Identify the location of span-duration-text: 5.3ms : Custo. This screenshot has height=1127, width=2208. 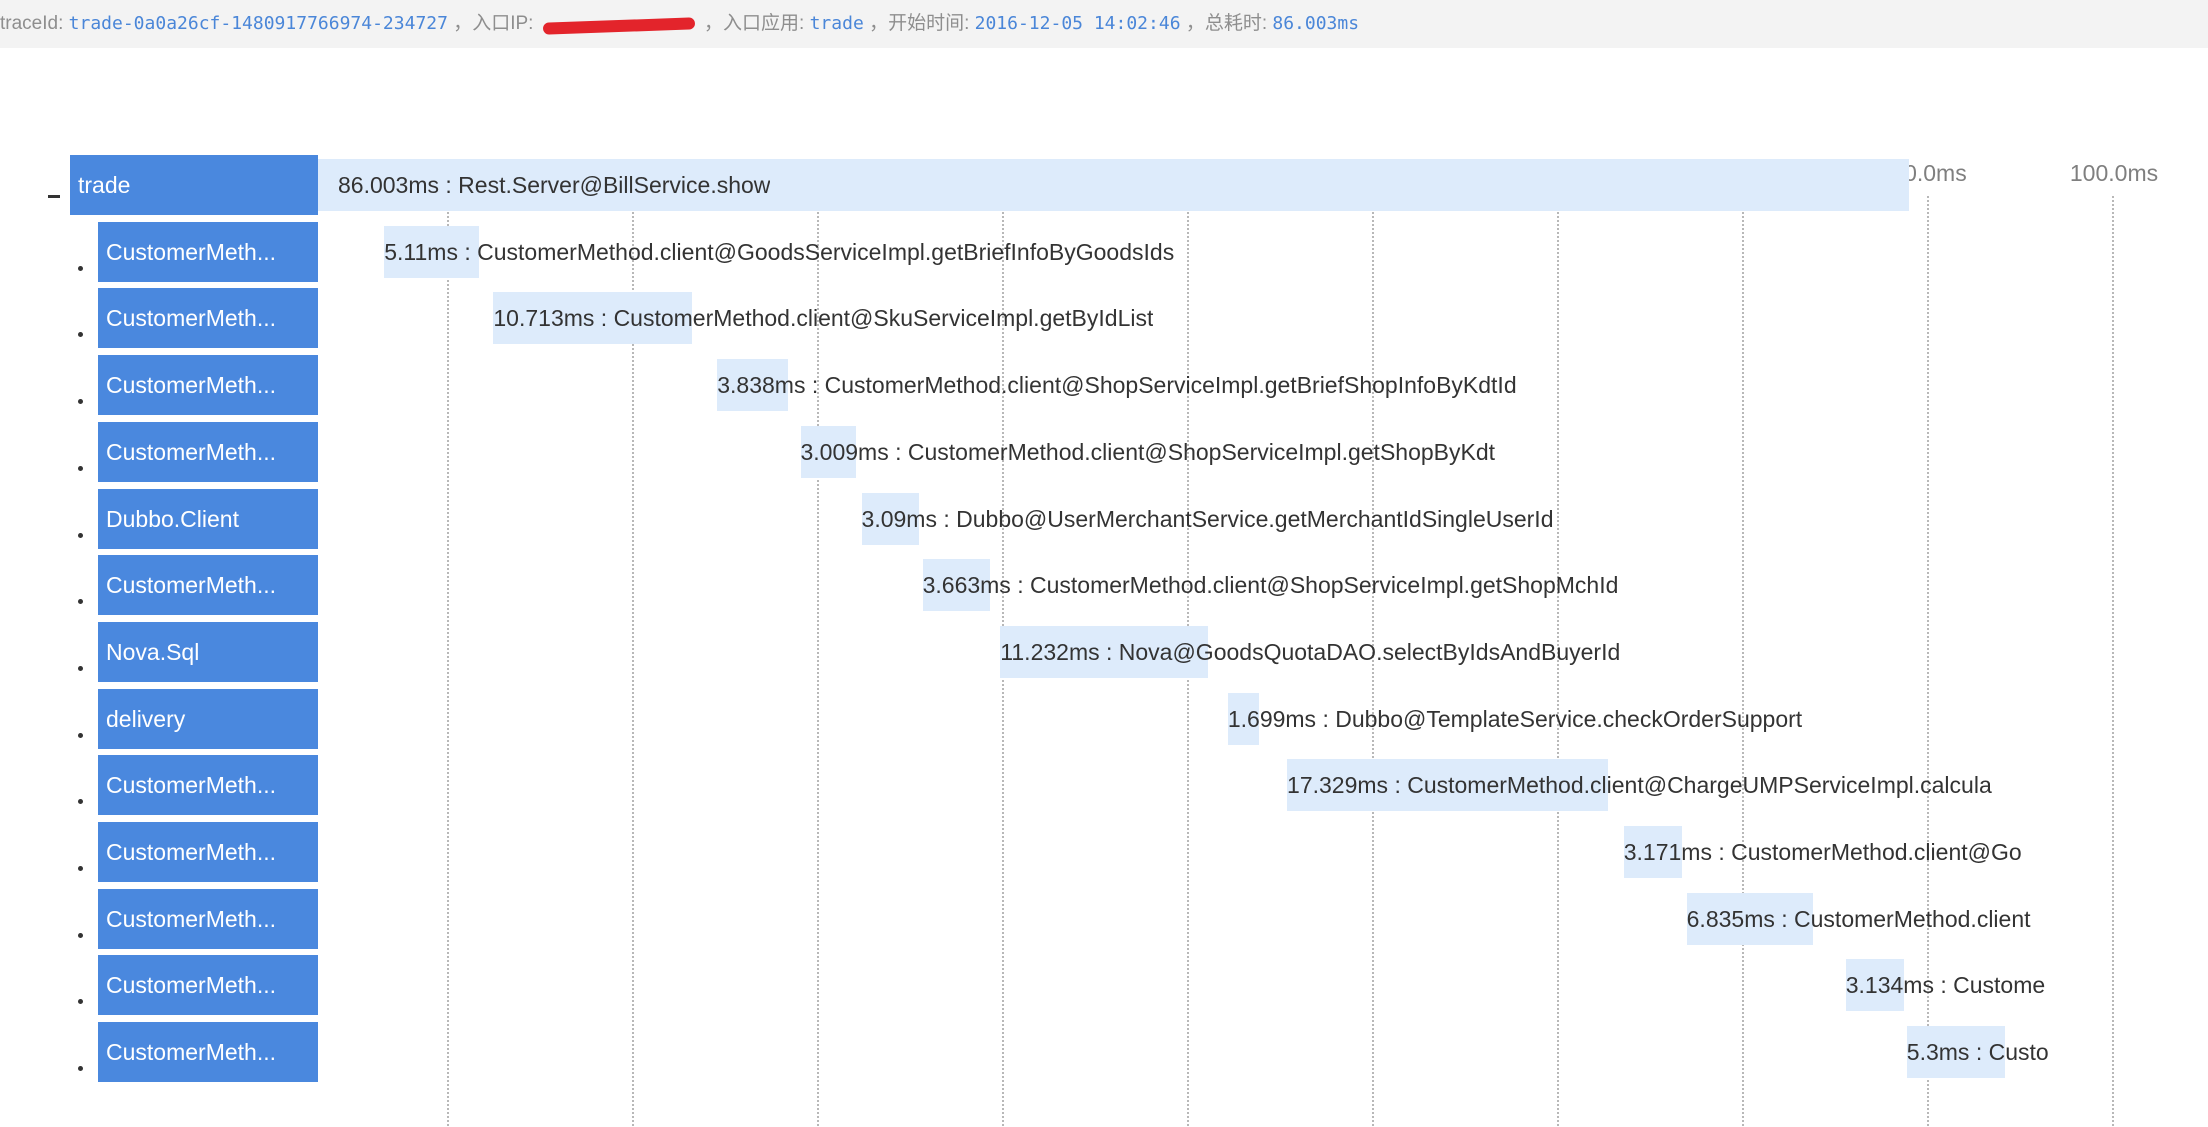
(1977, 1052).